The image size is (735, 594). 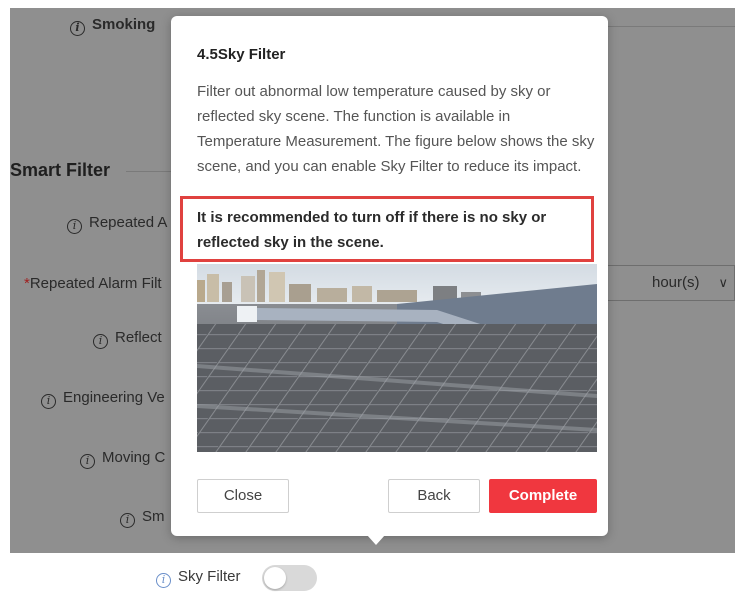 What do you see at coordinates (243, 496) in the screenshot?
I see `close-button: Close` at bounding box center [243, 496].